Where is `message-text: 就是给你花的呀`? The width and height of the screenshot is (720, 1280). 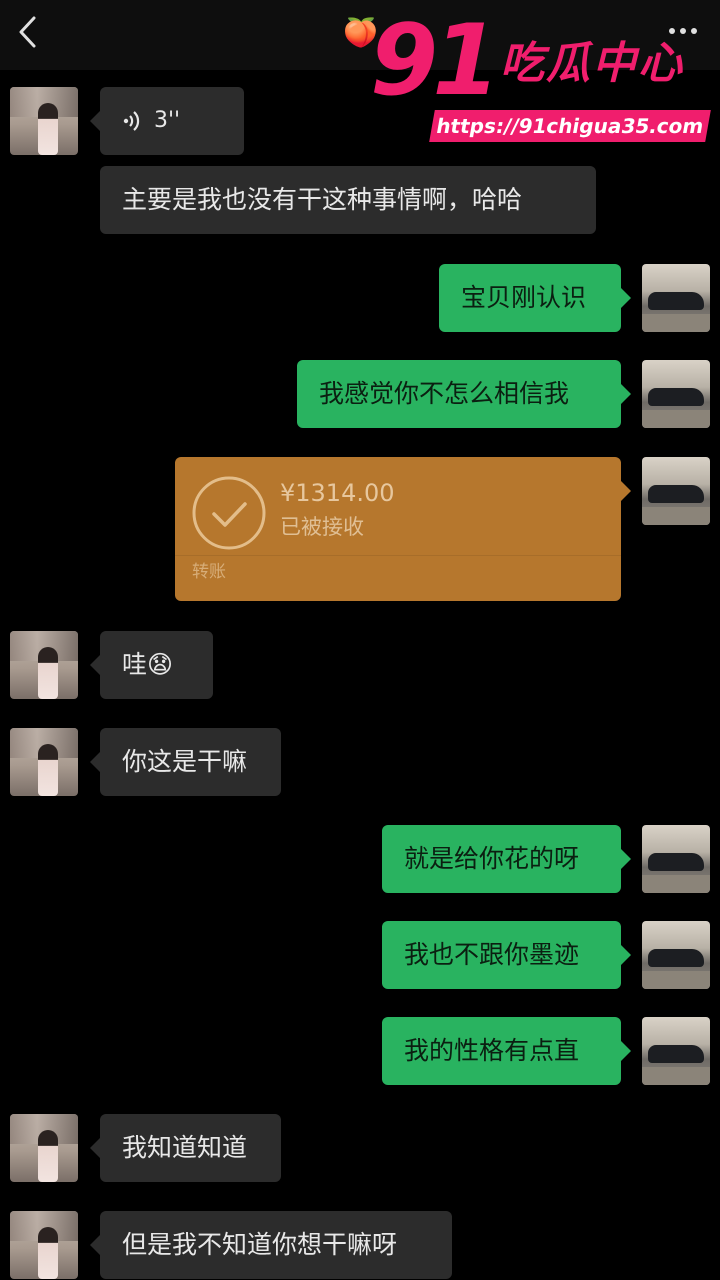 message-text: 就是给你花的呀 is located at coordinates (492, 858).